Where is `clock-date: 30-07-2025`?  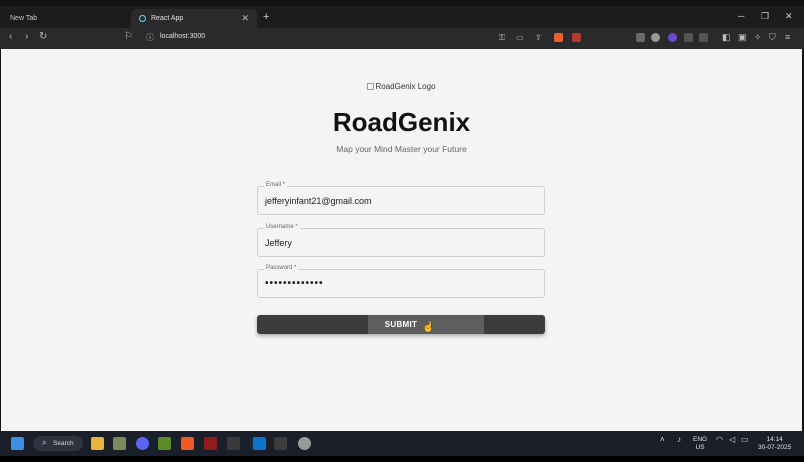 clock-date: 30-07-2025 is located at coordinates (775, 447).